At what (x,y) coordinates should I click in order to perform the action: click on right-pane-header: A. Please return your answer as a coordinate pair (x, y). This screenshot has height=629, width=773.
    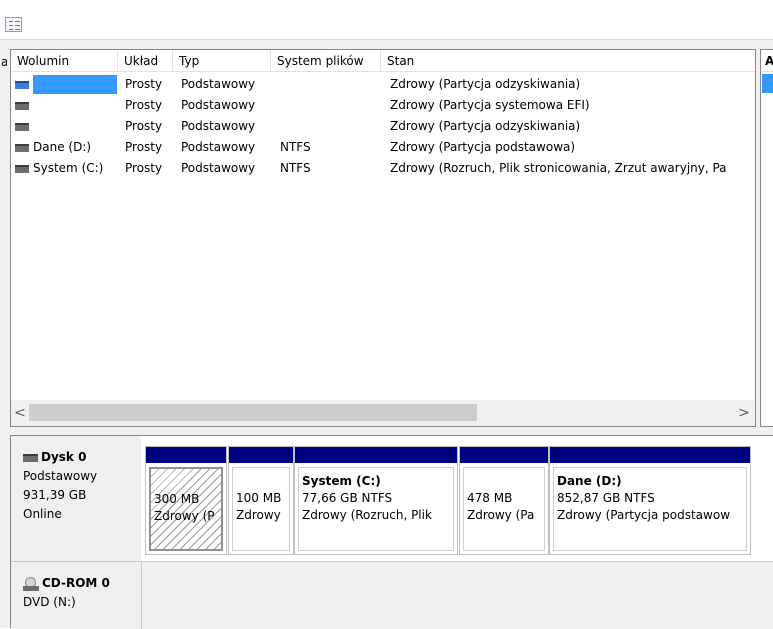
    Looking at the image, I should click on (767, 61).